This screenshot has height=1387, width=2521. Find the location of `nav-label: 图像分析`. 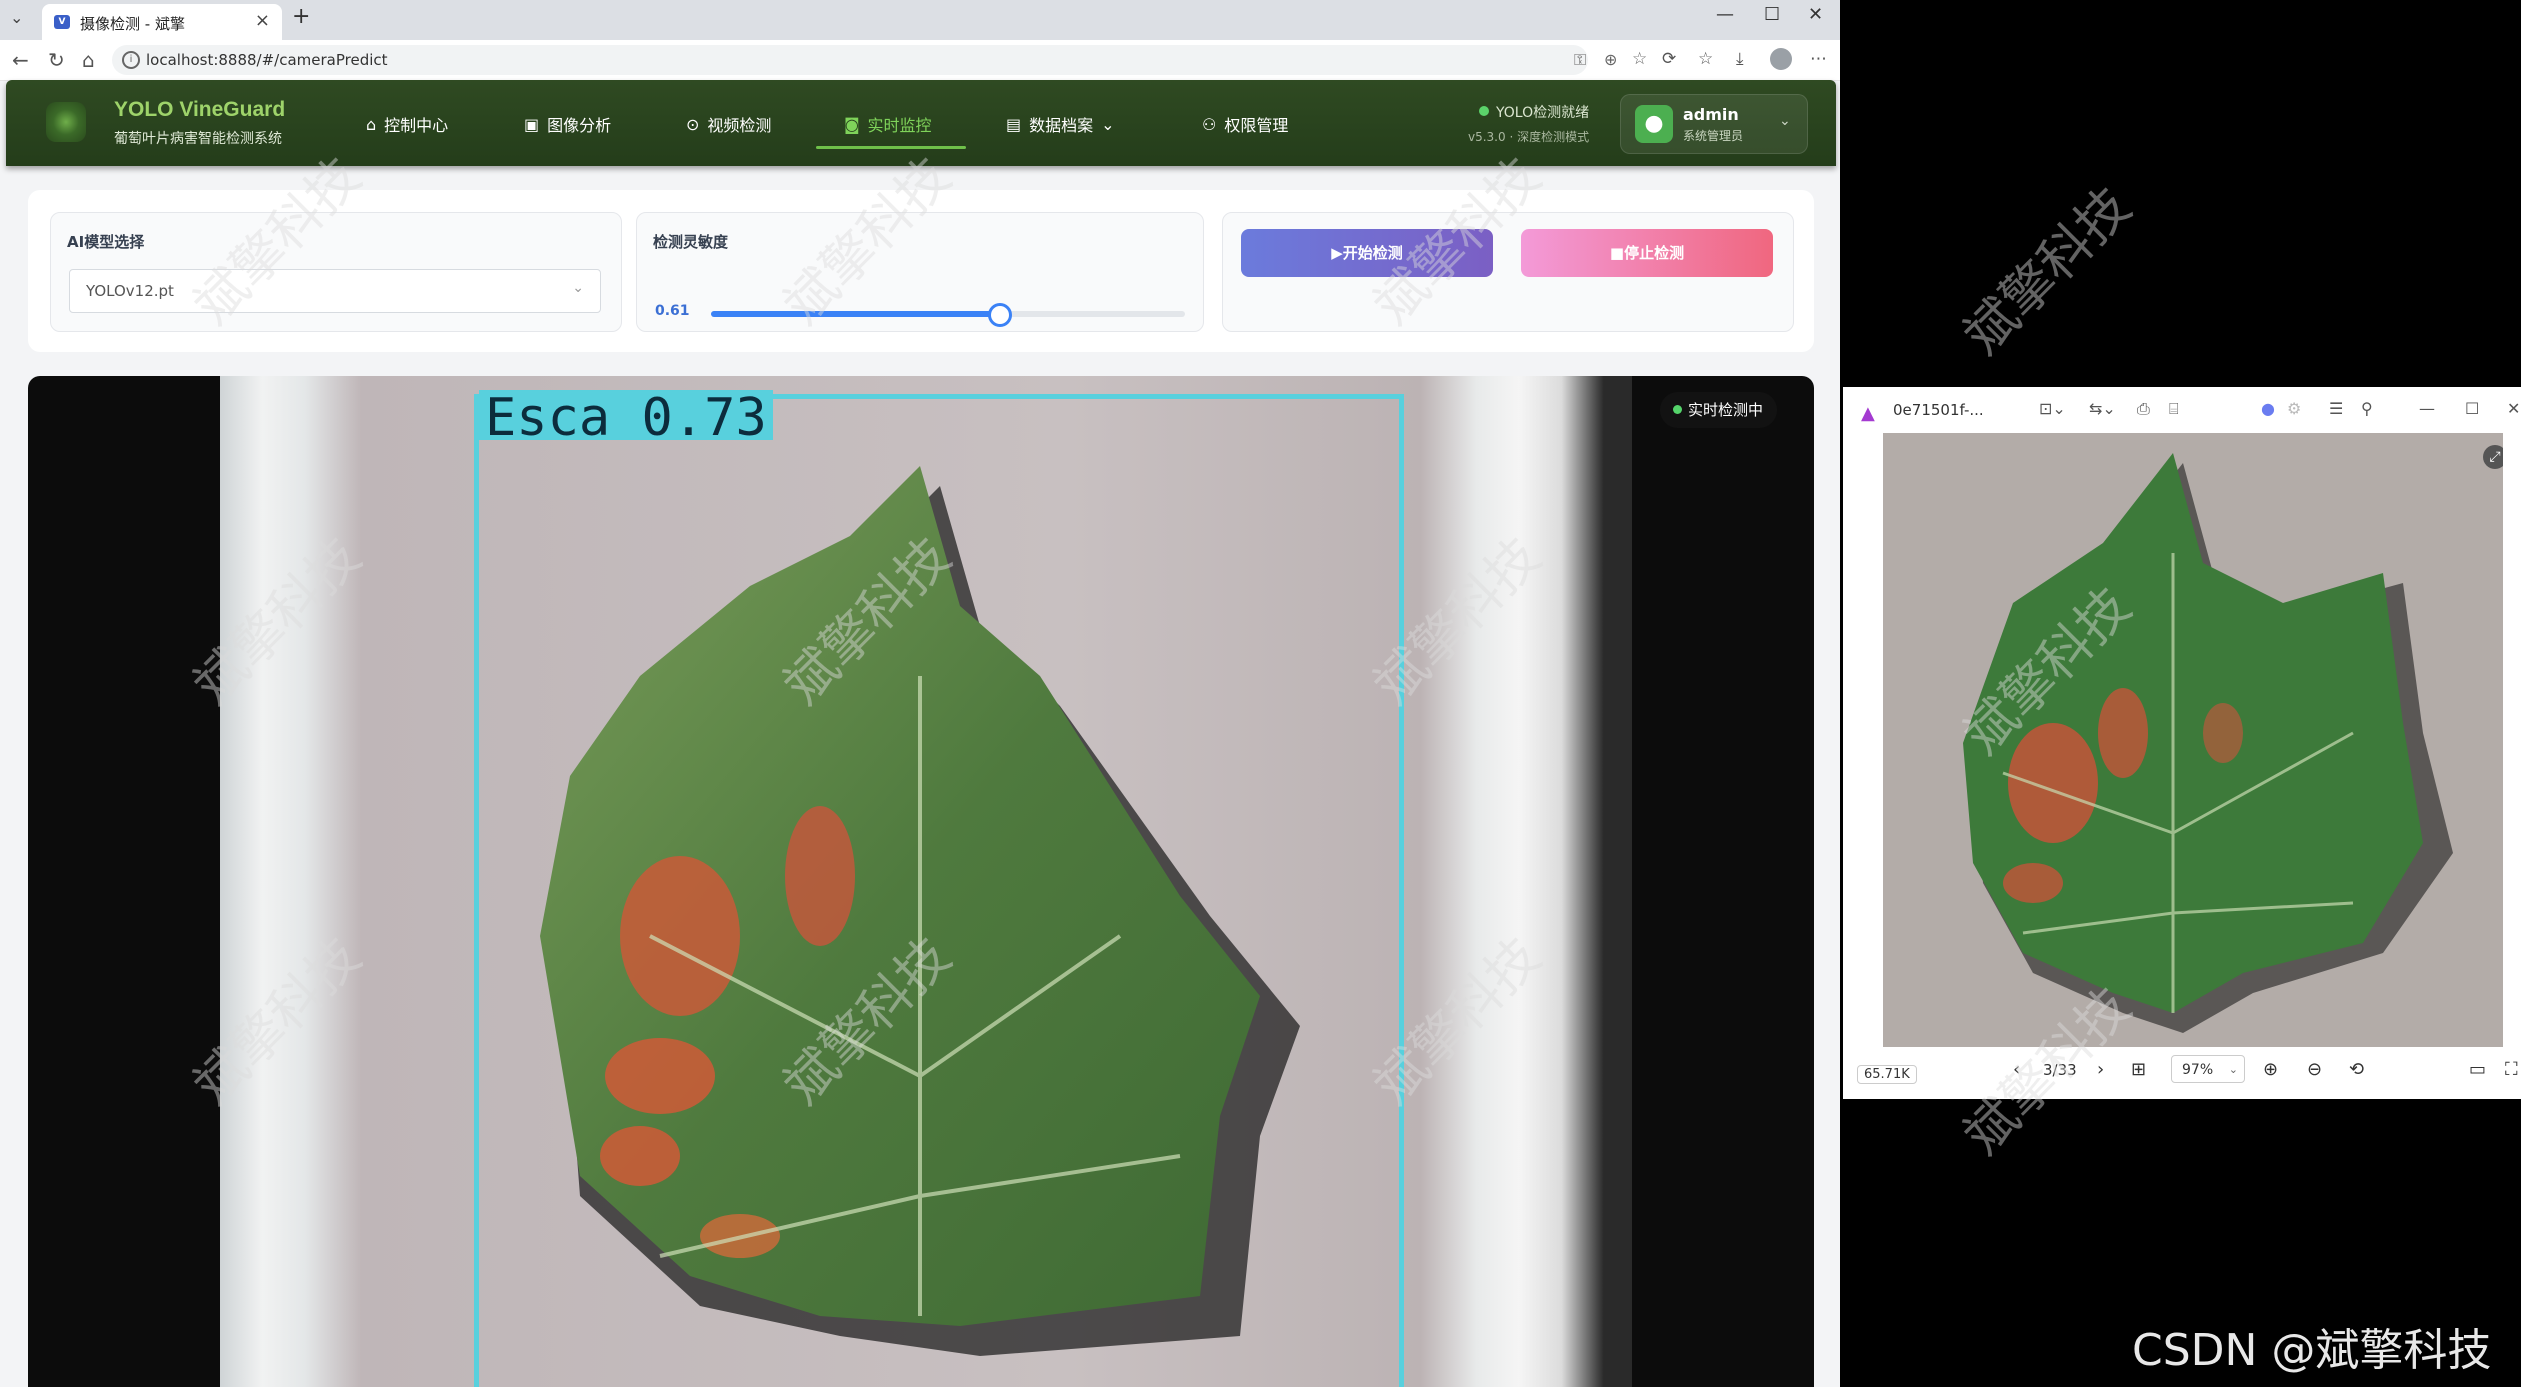

nav-label: 图像分析 is located at coordinates (579, 125).